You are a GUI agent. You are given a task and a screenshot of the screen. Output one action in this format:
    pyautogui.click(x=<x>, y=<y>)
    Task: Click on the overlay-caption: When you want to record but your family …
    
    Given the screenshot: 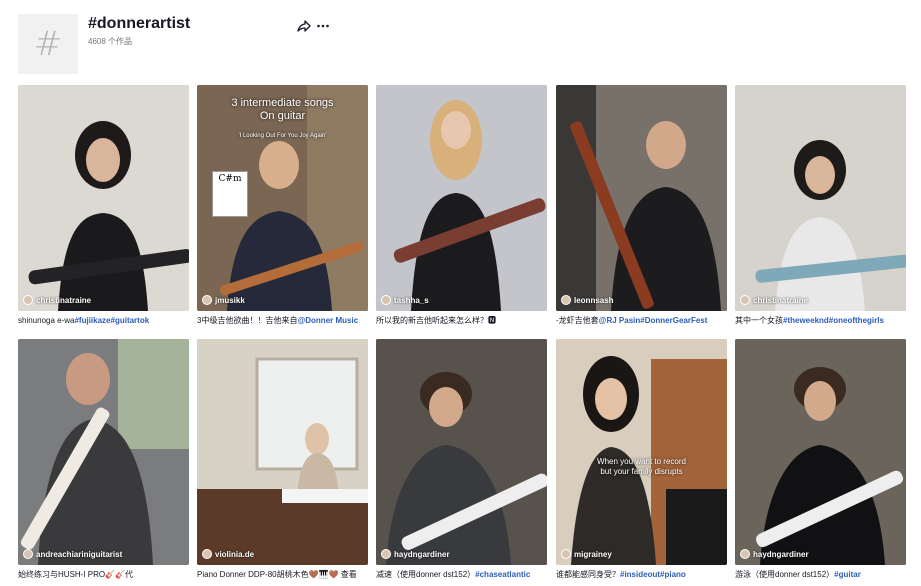 What is the action you would take?
    pyautogui.click(x=641, y=466)
    